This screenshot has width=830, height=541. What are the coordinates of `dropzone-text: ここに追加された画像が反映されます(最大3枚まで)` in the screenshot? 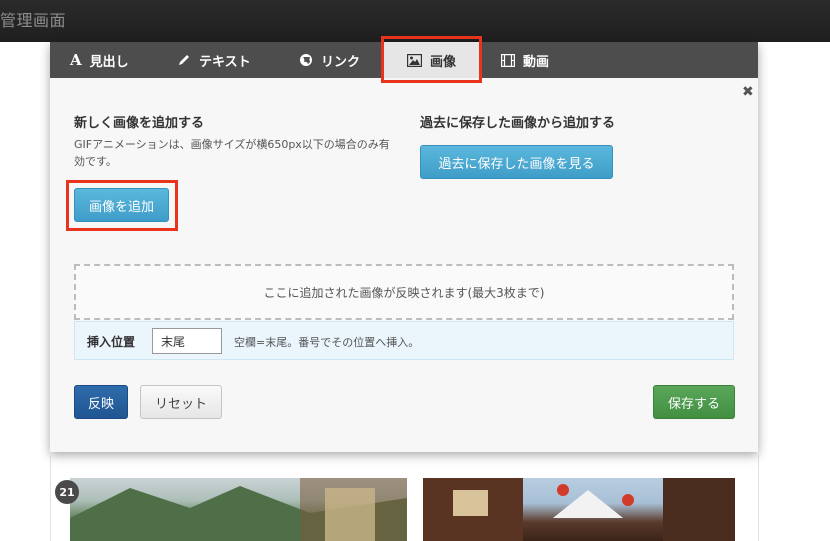 It's located at (404, 292).